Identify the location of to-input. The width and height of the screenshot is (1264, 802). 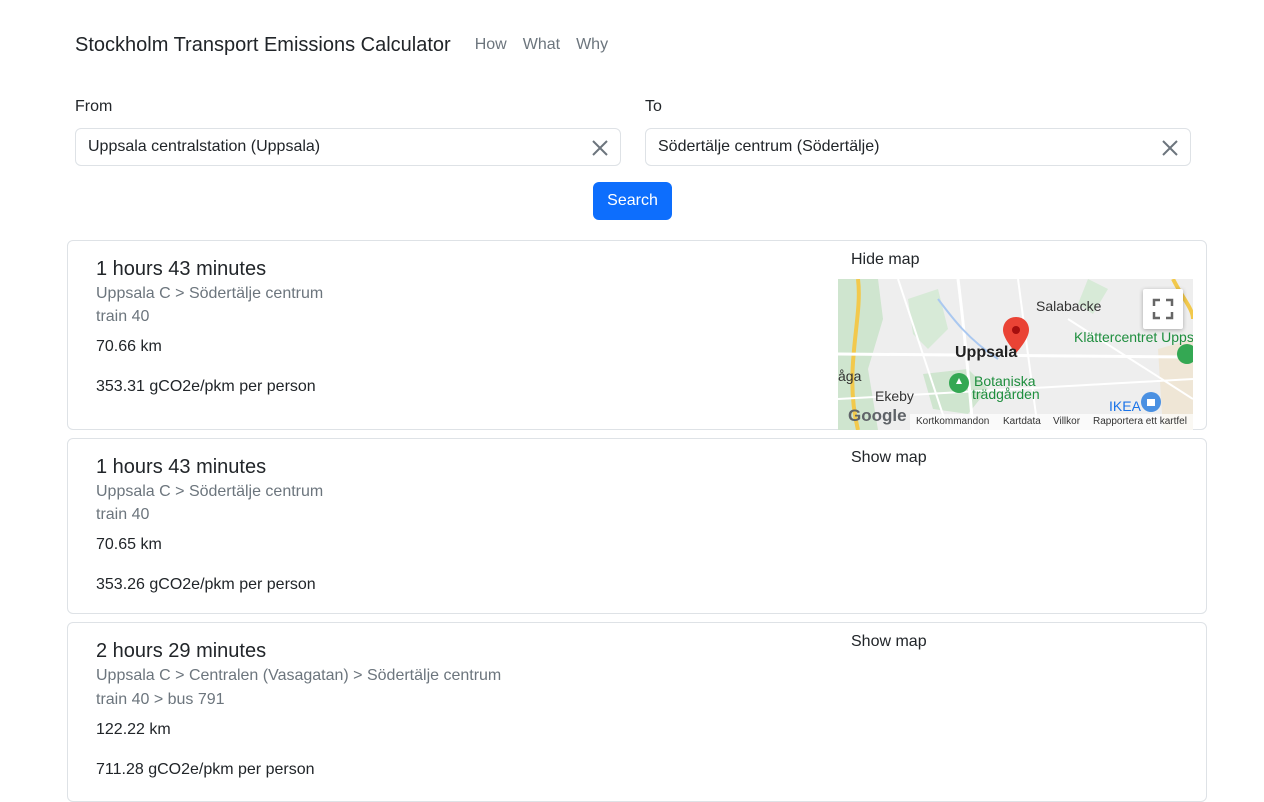
(898, 147).